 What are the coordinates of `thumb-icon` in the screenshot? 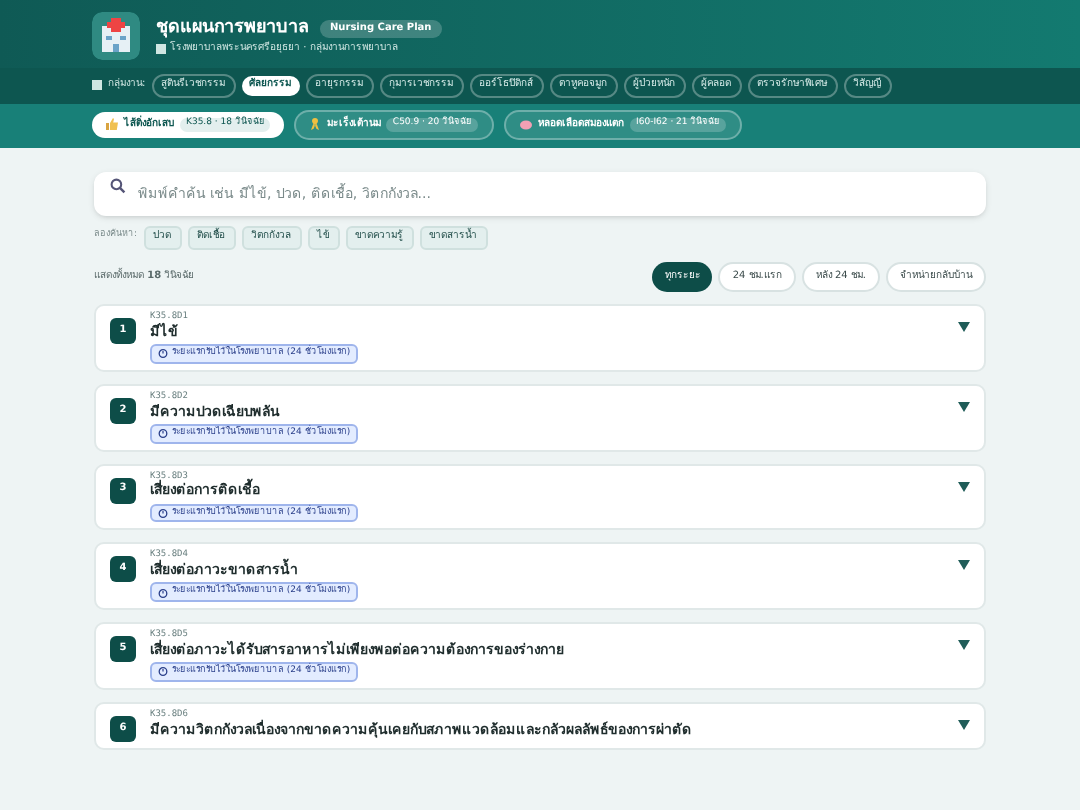 It's located at (112, 124).